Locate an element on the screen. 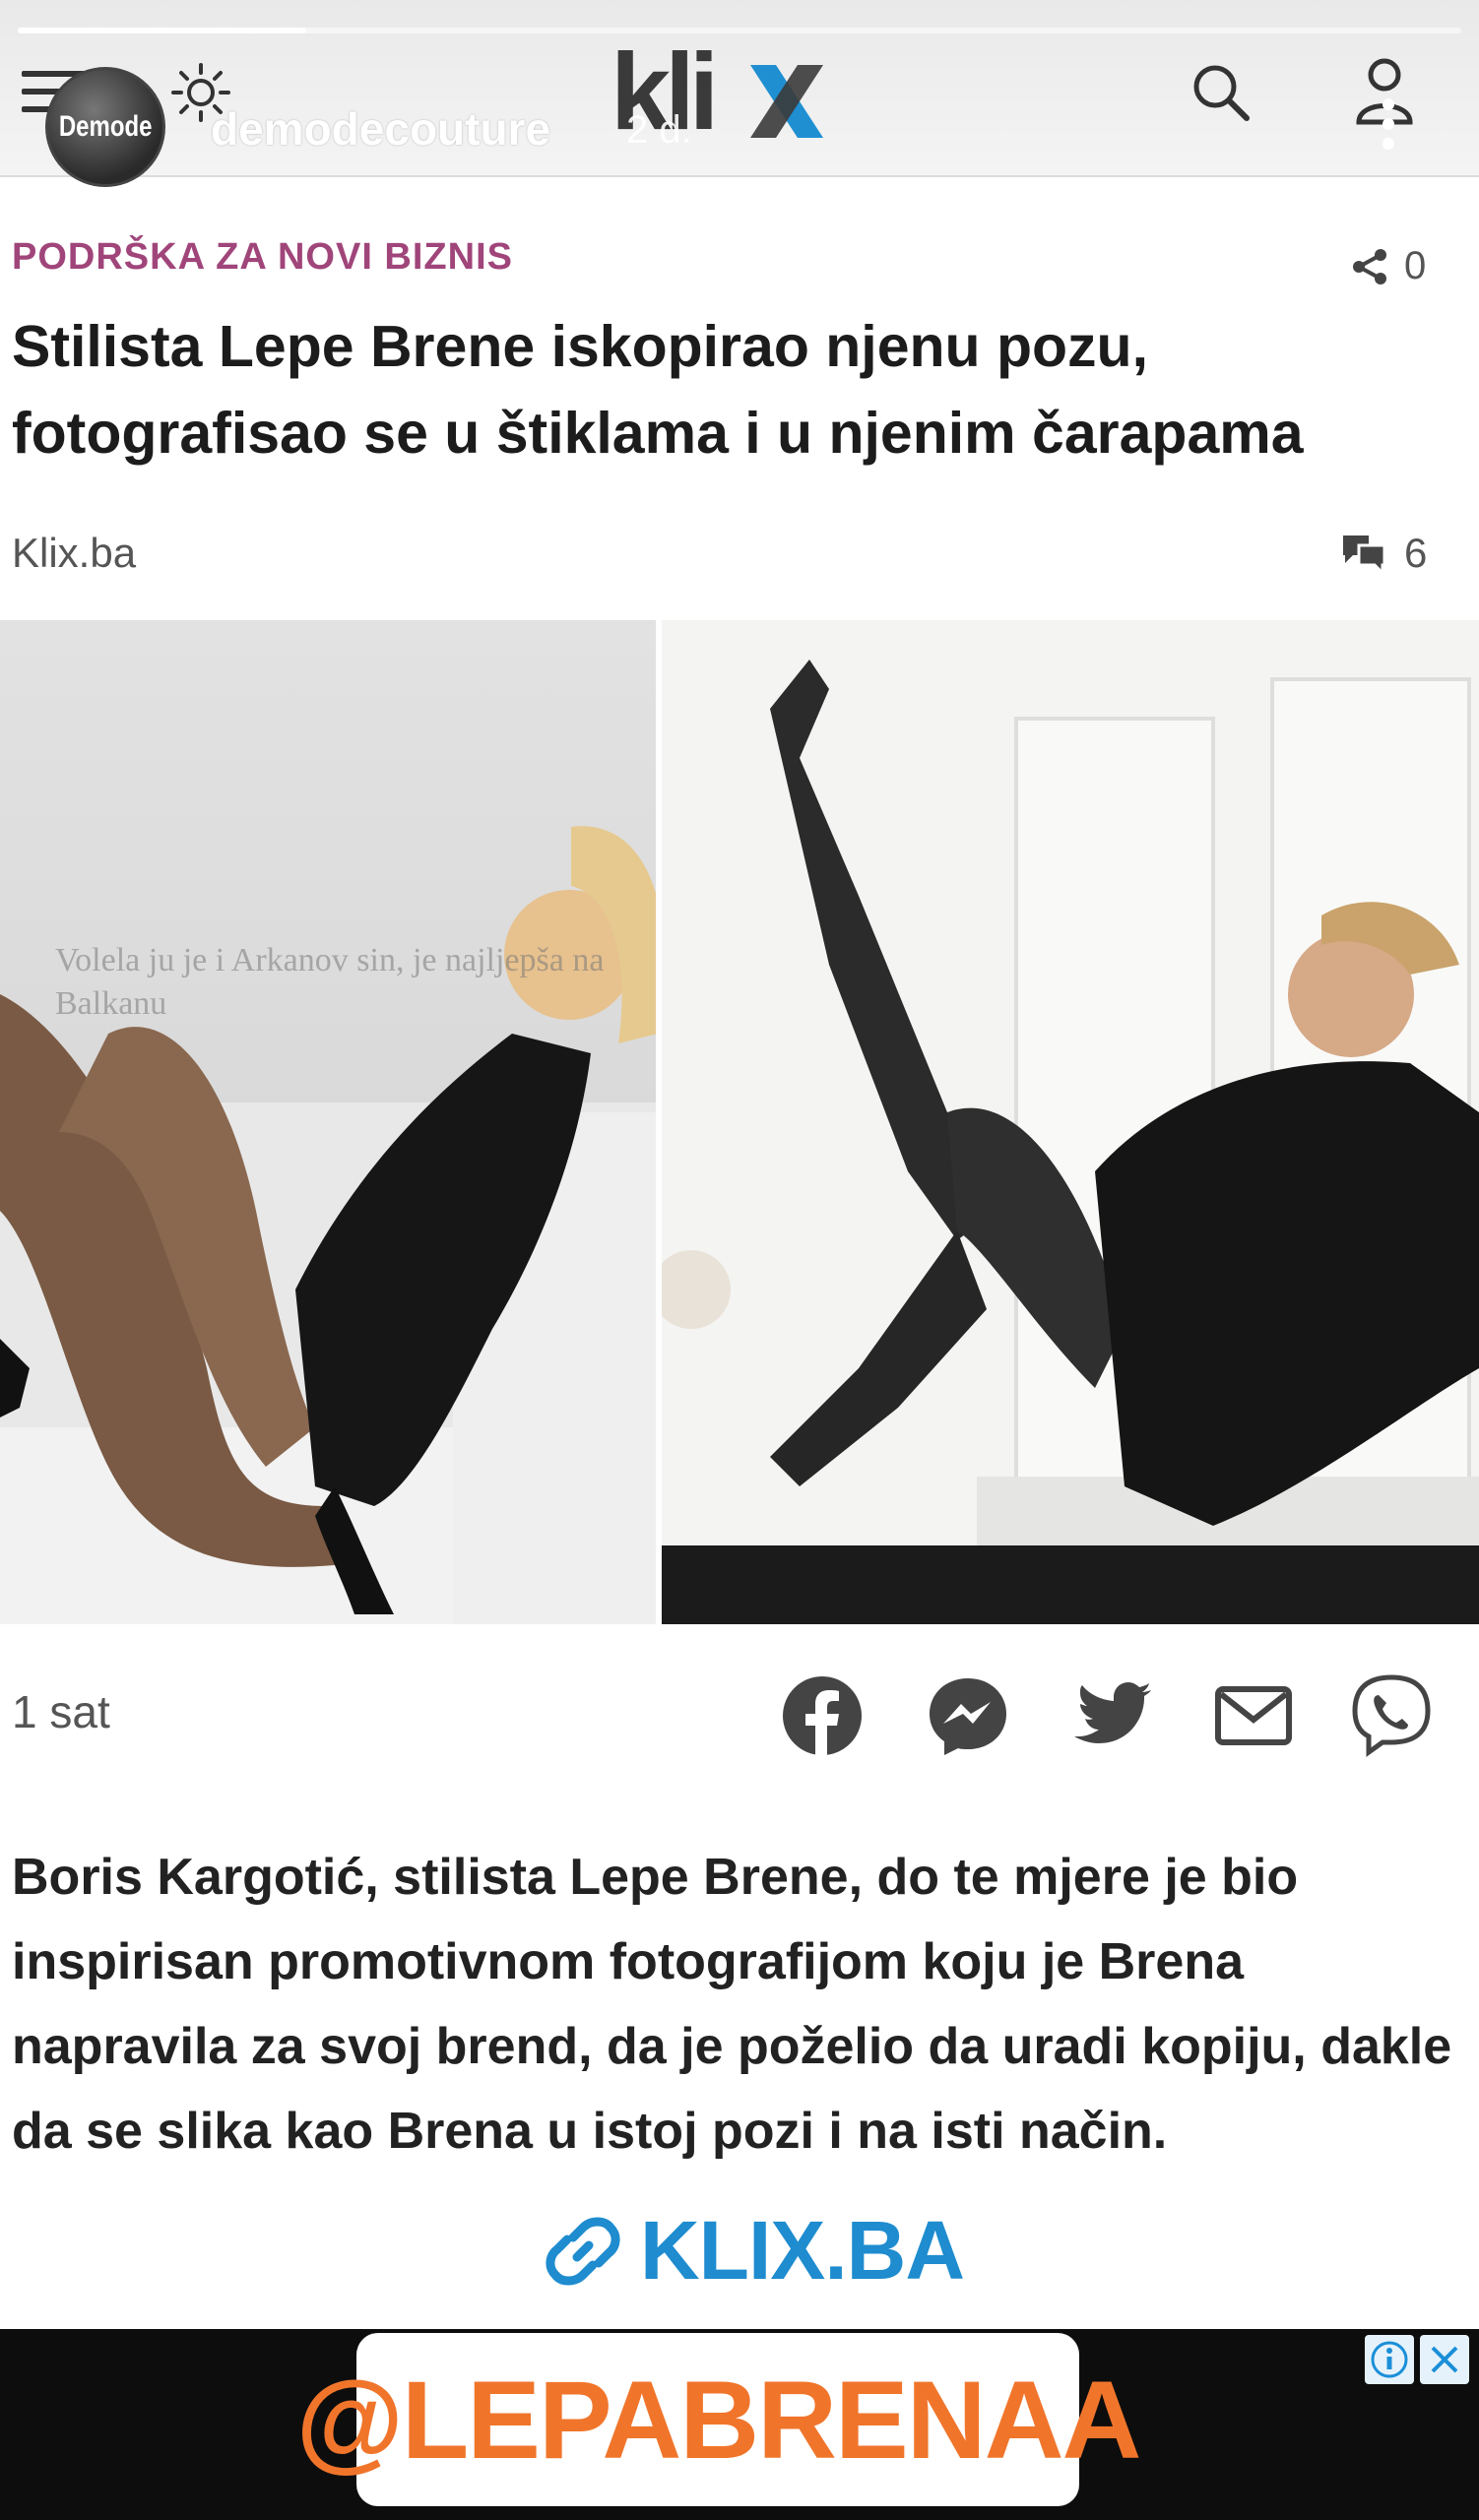 The height and width of the screenshot is (2520, 1479). avatar: Demode is located at coordinates (105, 127).